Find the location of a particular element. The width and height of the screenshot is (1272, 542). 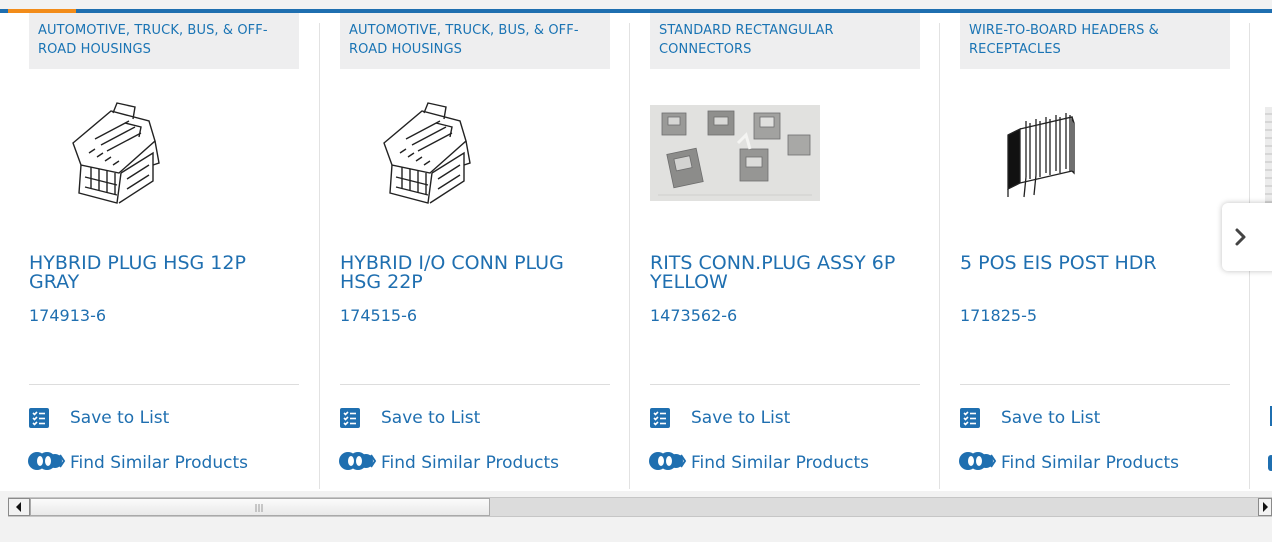

grip-icon is located at coordinates (259, 508).